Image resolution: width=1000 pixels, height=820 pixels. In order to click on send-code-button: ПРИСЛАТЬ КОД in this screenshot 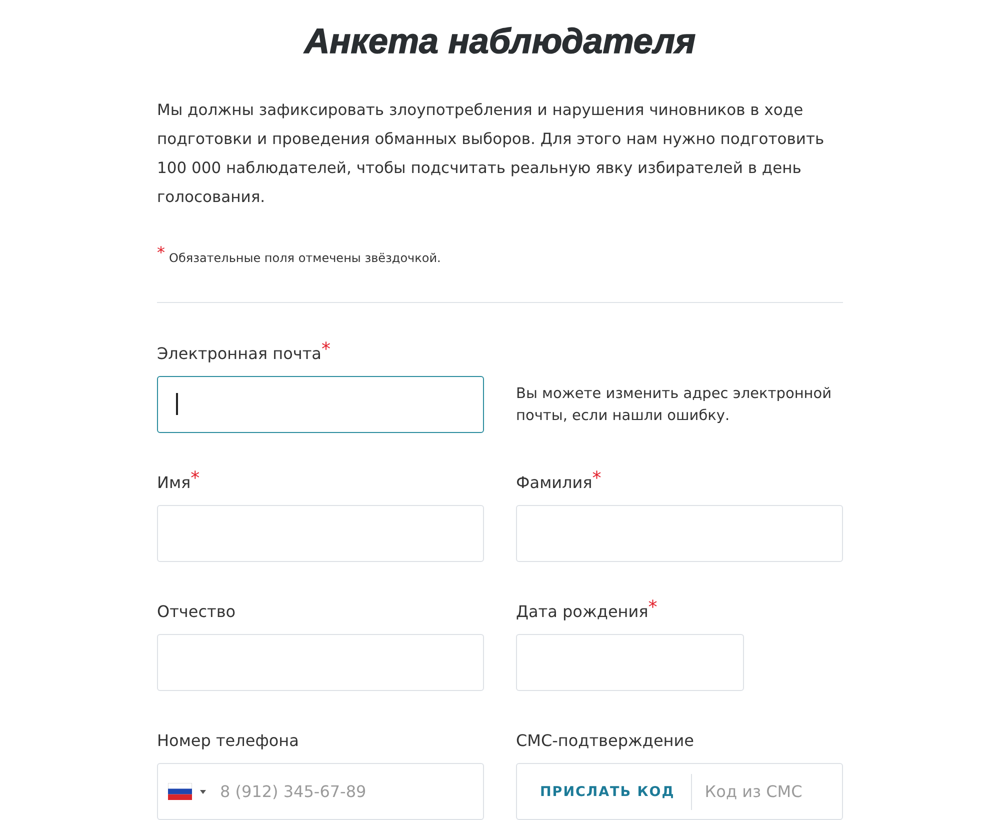, I will do `click(604, 791)`.